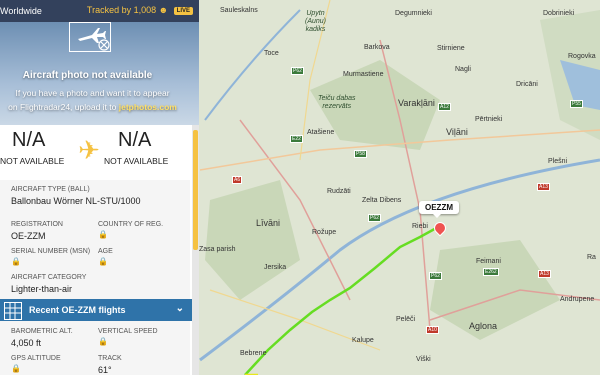 This screenshot has width=600, height=375. I want to click on country-label: COUNTRY OF REG., so click(131, 224).